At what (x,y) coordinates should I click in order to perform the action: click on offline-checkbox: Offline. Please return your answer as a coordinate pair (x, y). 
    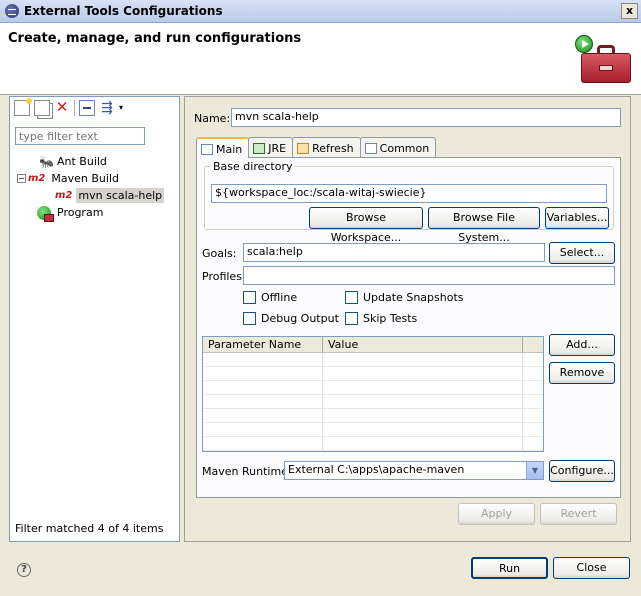
    Looking at the image, I should click on (270, 297).